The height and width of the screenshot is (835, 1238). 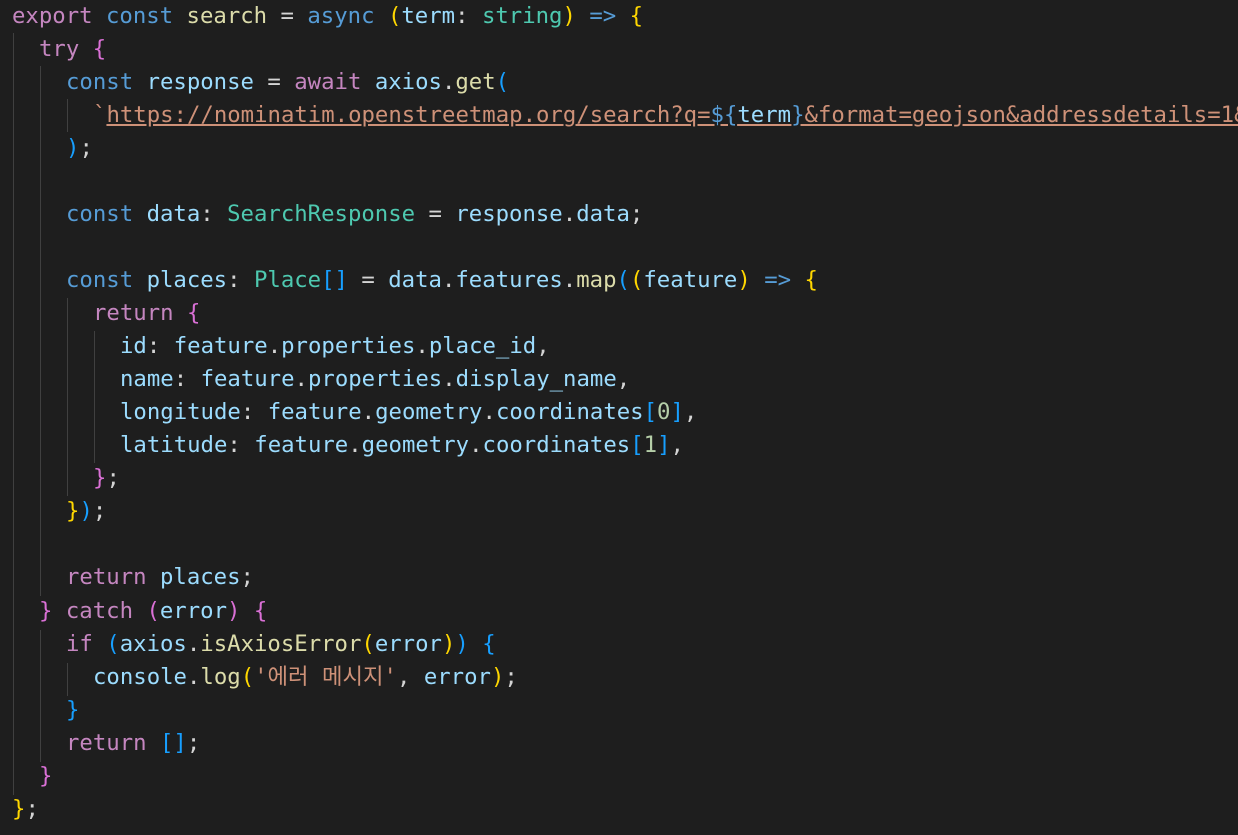 I want to click on code-line: if (axios.isAxiosError(error)) {, so click(x=281, y=644).